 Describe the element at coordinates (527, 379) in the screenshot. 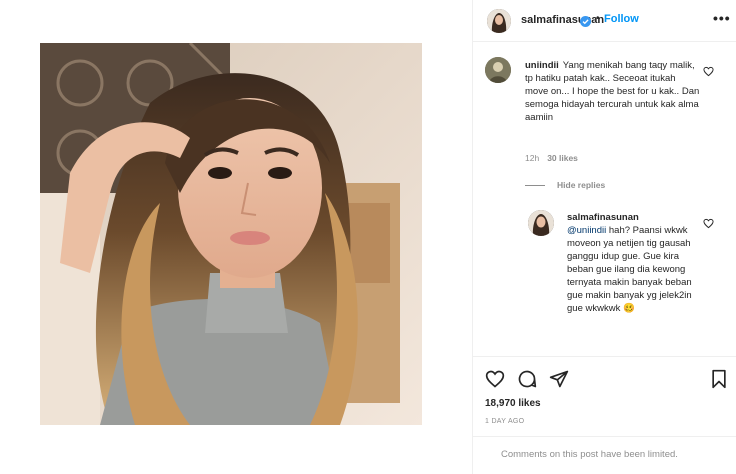

I see `comment-icon` at that location.